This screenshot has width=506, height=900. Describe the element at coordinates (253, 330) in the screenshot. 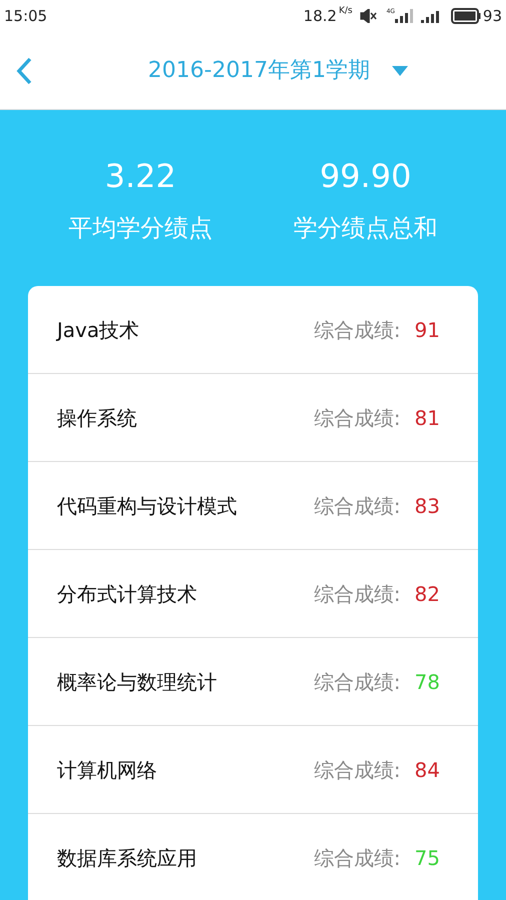

I see `course-row: Java技术 综合成绩: 91` at that location.